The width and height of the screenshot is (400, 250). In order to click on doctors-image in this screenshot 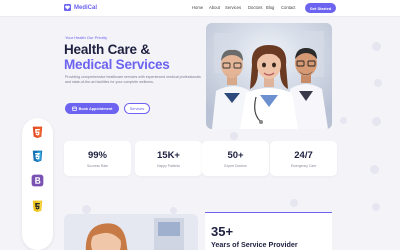, I will do `click(269, 76)`.